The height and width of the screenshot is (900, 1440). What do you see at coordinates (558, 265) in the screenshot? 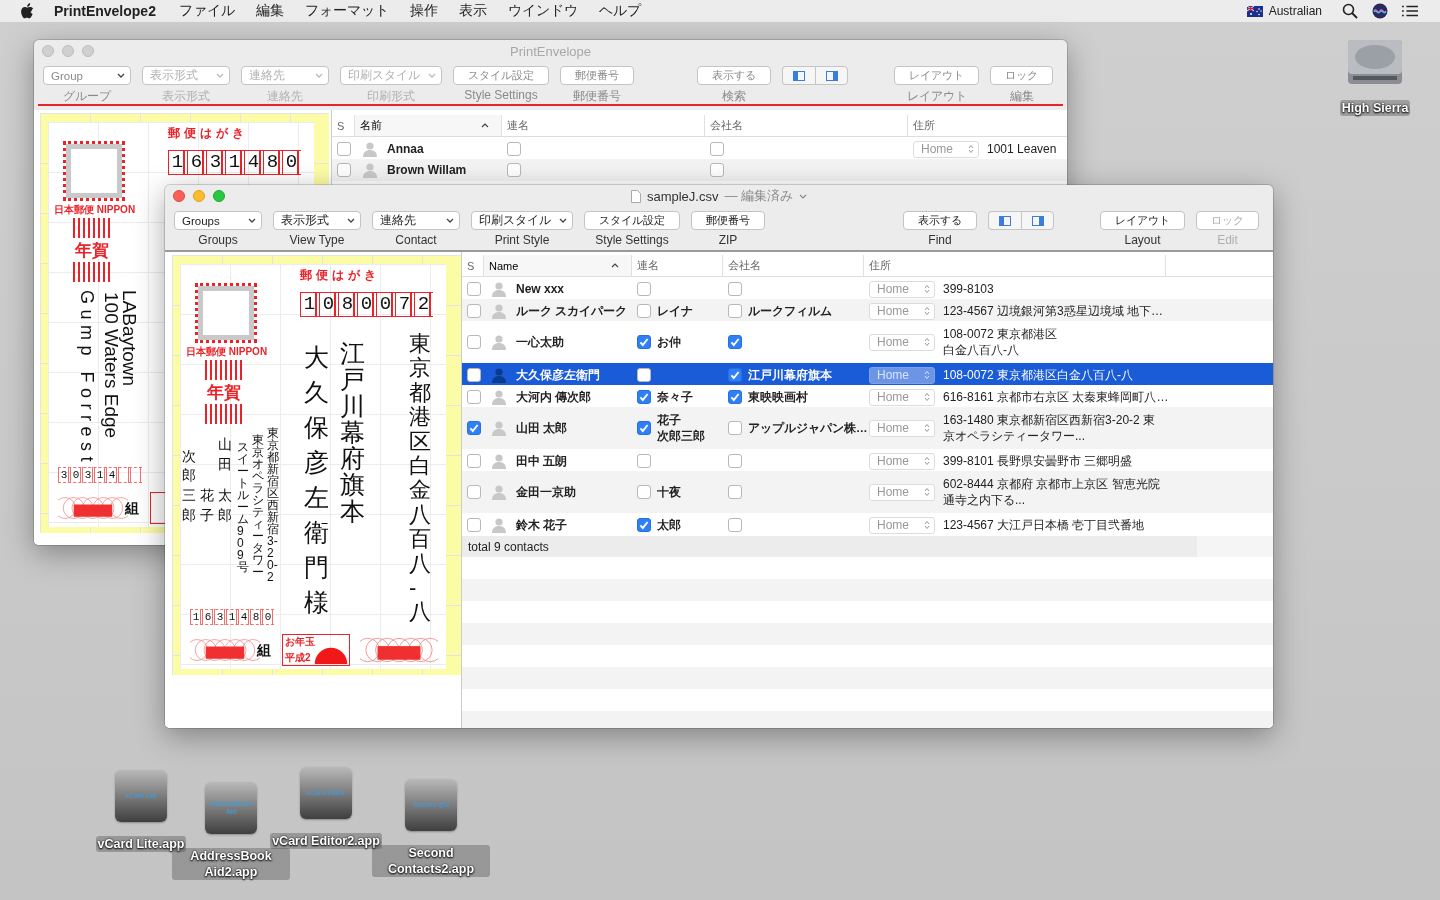
I see `column-header: Name` at bounding box center [558, 265].